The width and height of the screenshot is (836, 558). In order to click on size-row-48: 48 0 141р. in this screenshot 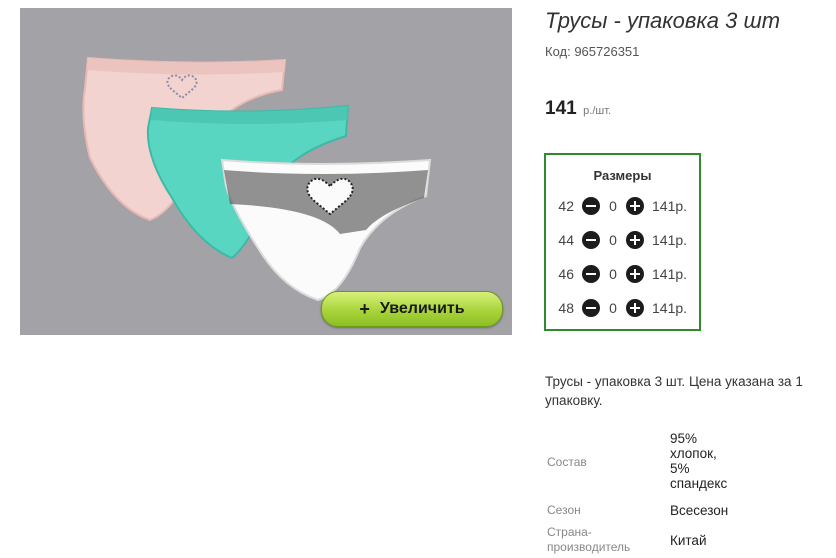, I will do `click(622, 309)`.